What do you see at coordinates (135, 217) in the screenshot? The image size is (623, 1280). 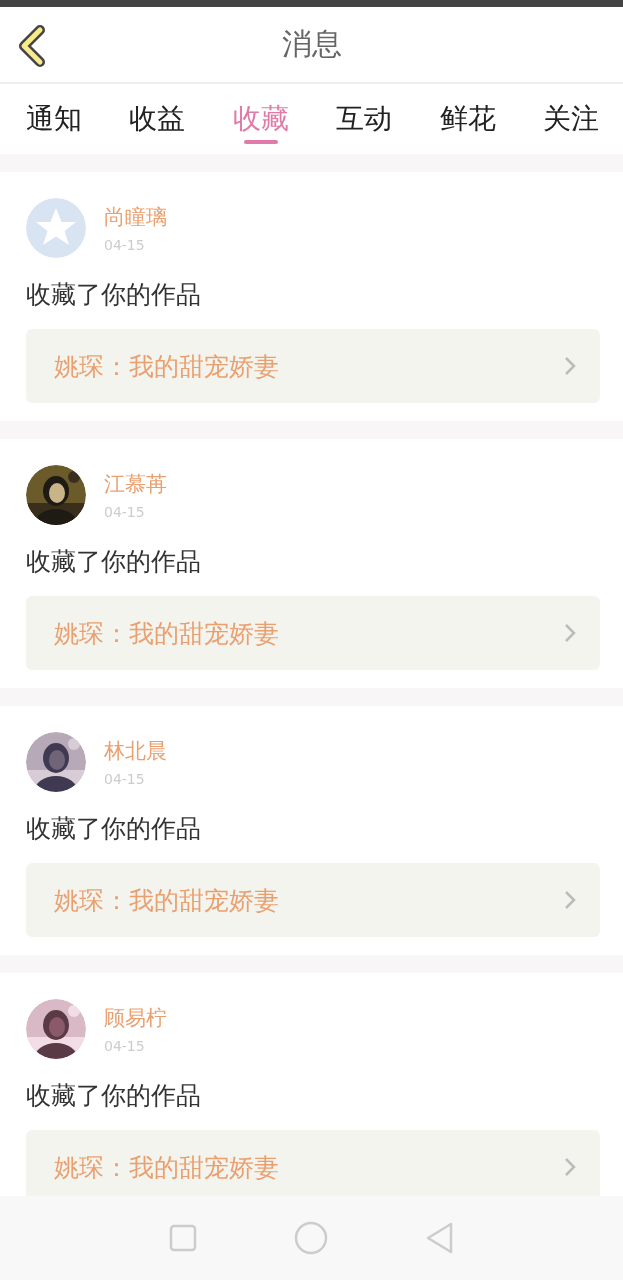 I see `user-name: 尚瞳璃` at bounding box center [135, 217].